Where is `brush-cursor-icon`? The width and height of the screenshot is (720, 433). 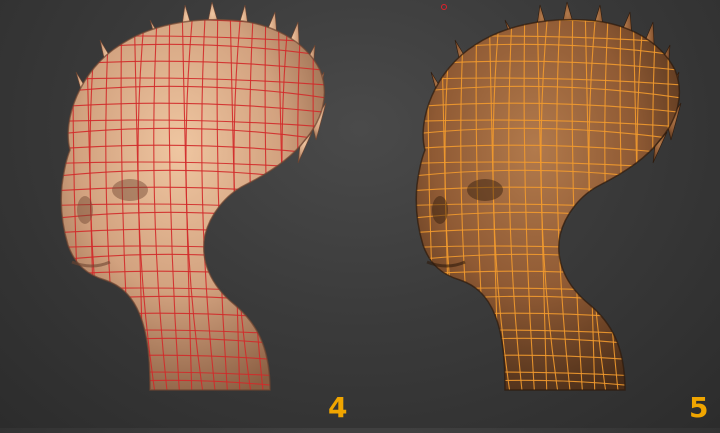
brush-cursor-icon is located at coordinates (444, 7).